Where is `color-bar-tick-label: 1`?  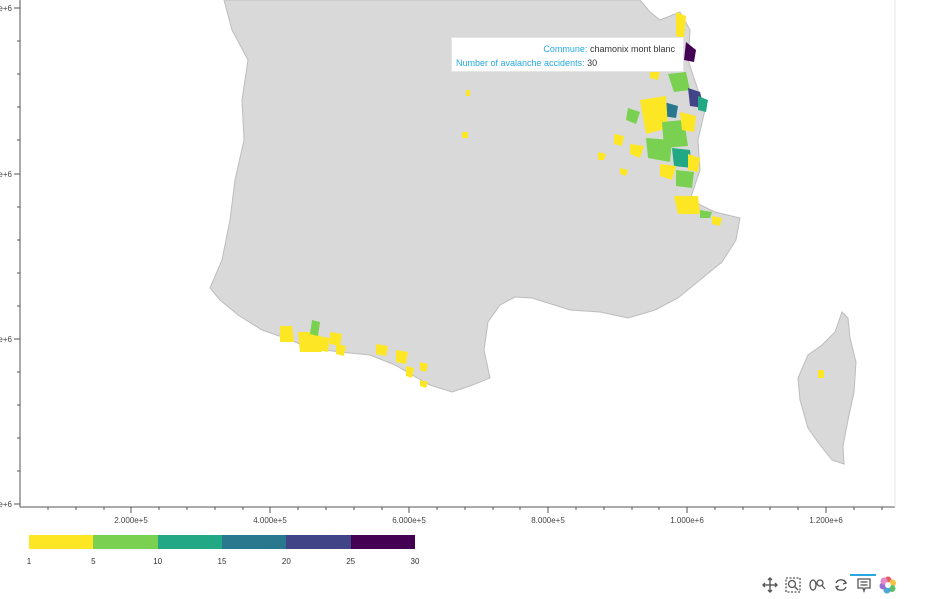
color-bar-tick-label: 1 is located at coordinates (29, 561).